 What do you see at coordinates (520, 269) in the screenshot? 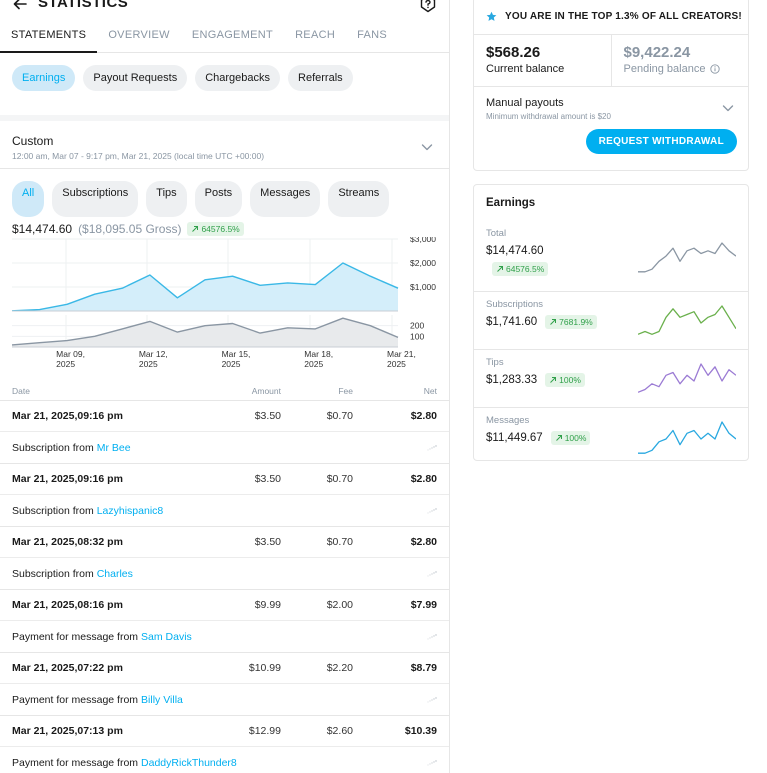
I see `growth-badge: 64576.5%` at bounding box center [520, 269].